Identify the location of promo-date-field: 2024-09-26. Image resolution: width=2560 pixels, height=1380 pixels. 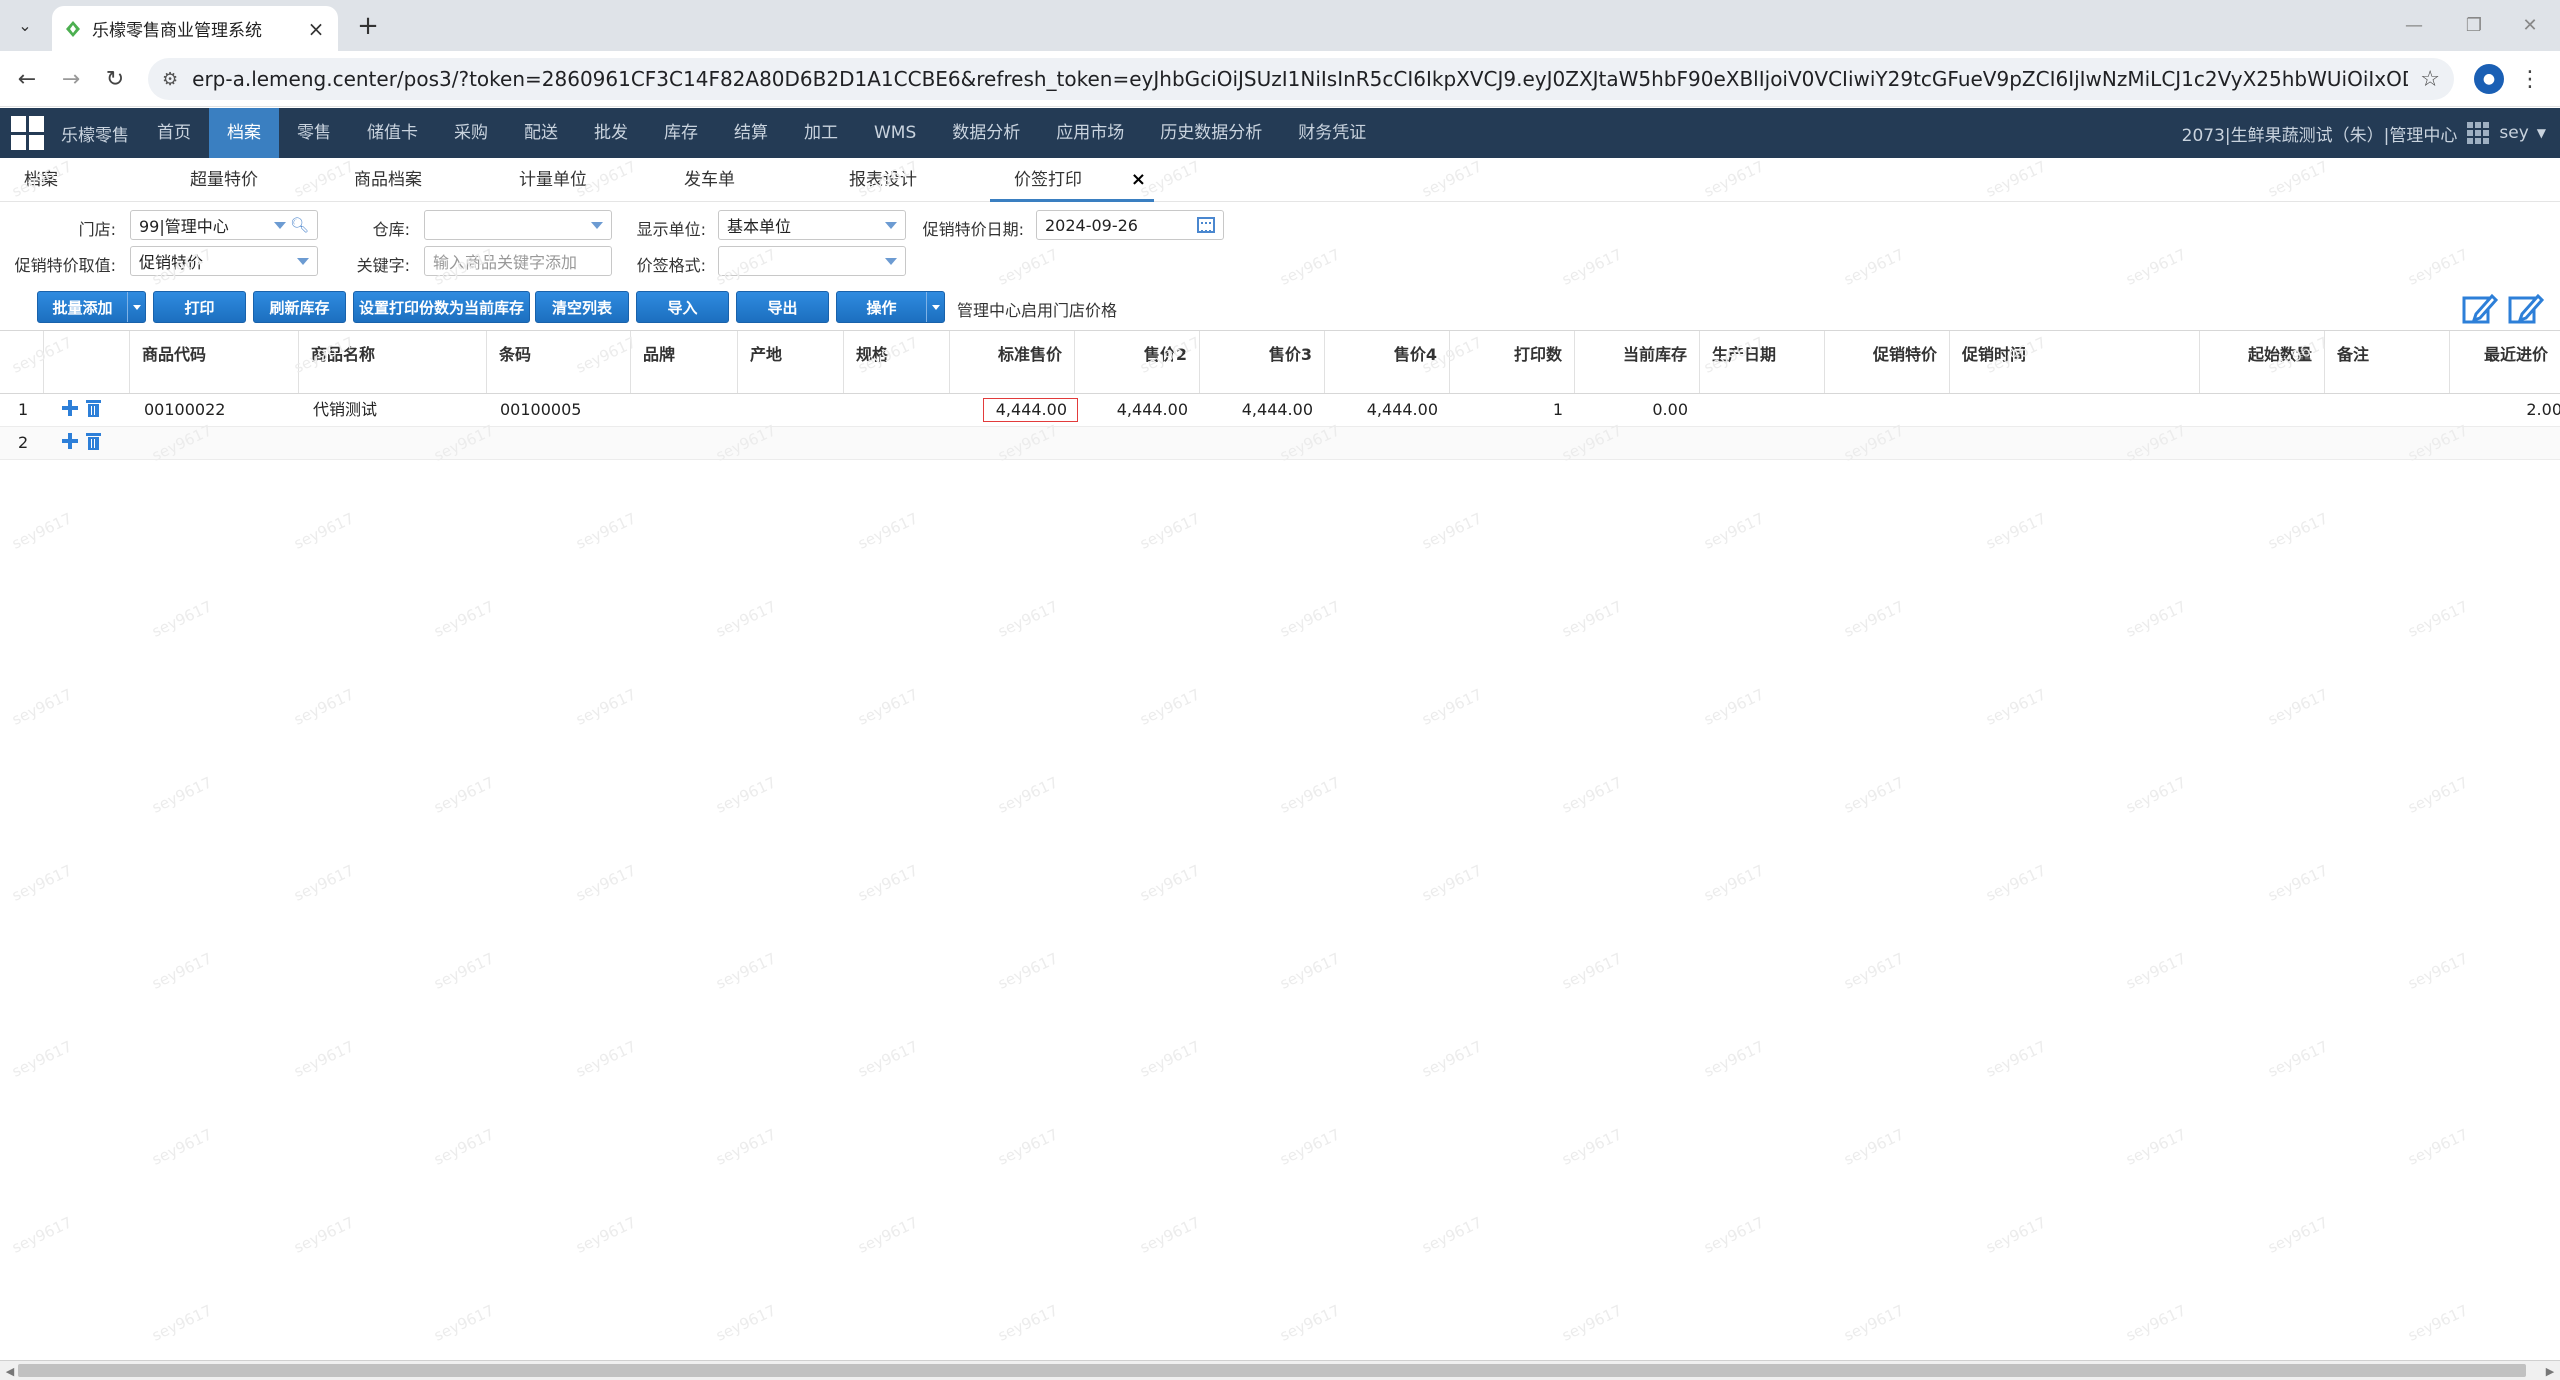
(1130, 225).